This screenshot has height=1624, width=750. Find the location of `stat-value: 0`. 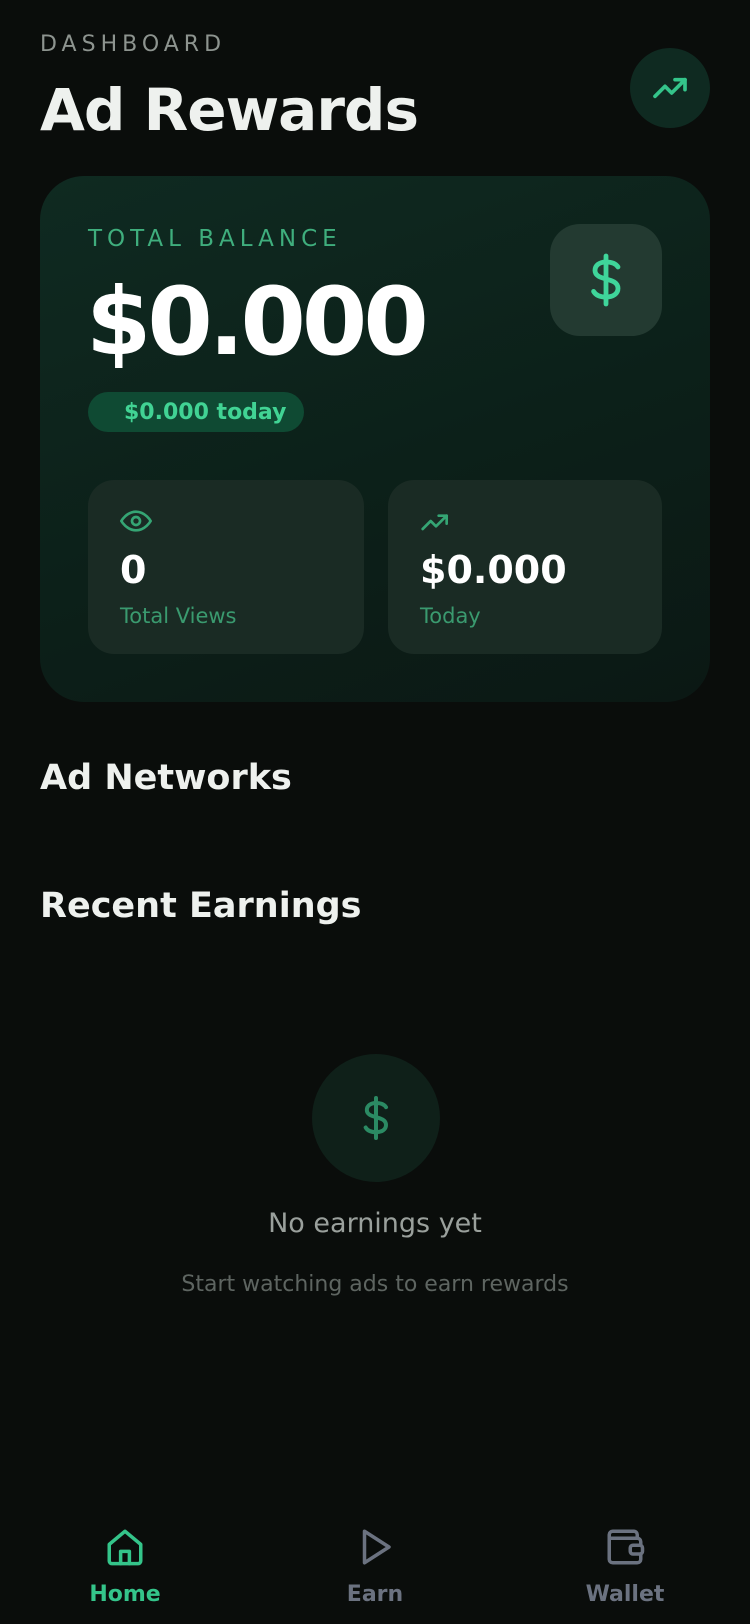

stat-value: 0 is located at coordinates (133, 570).